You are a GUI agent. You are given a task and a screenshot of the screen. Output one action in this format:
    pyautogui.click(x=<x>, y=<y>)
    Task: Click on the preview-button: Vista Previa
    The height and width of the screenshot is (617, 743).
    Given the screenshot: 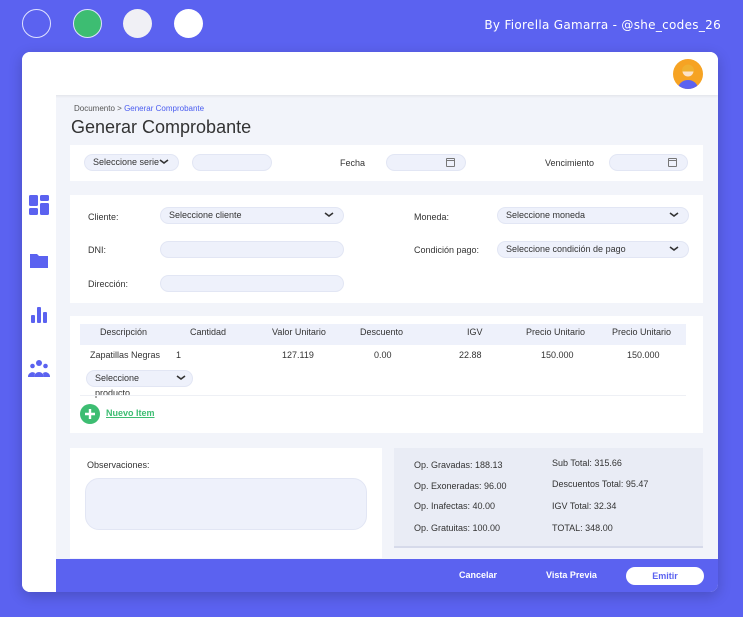 What is the action you would take?
    pyautogui.click(x=571, y=575)
    